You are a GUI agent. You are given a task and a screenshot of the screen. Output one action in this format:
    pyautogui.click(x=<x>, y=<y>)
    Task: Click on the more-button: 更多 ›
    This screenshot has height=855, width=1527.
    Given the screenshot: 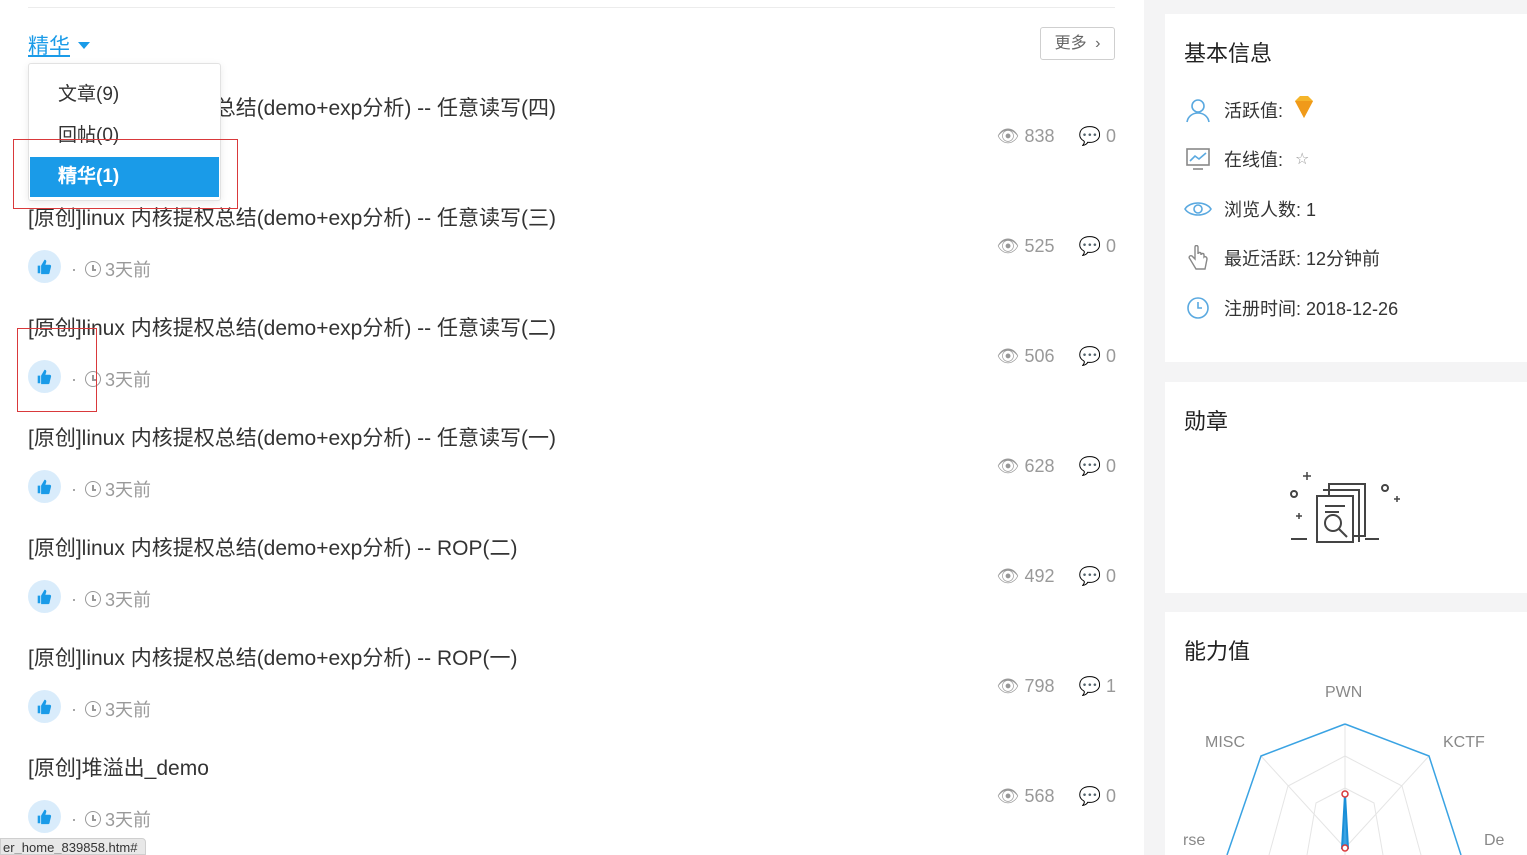 What is the action you would take?
    pyautogui.click(x=1077, y=43)
    